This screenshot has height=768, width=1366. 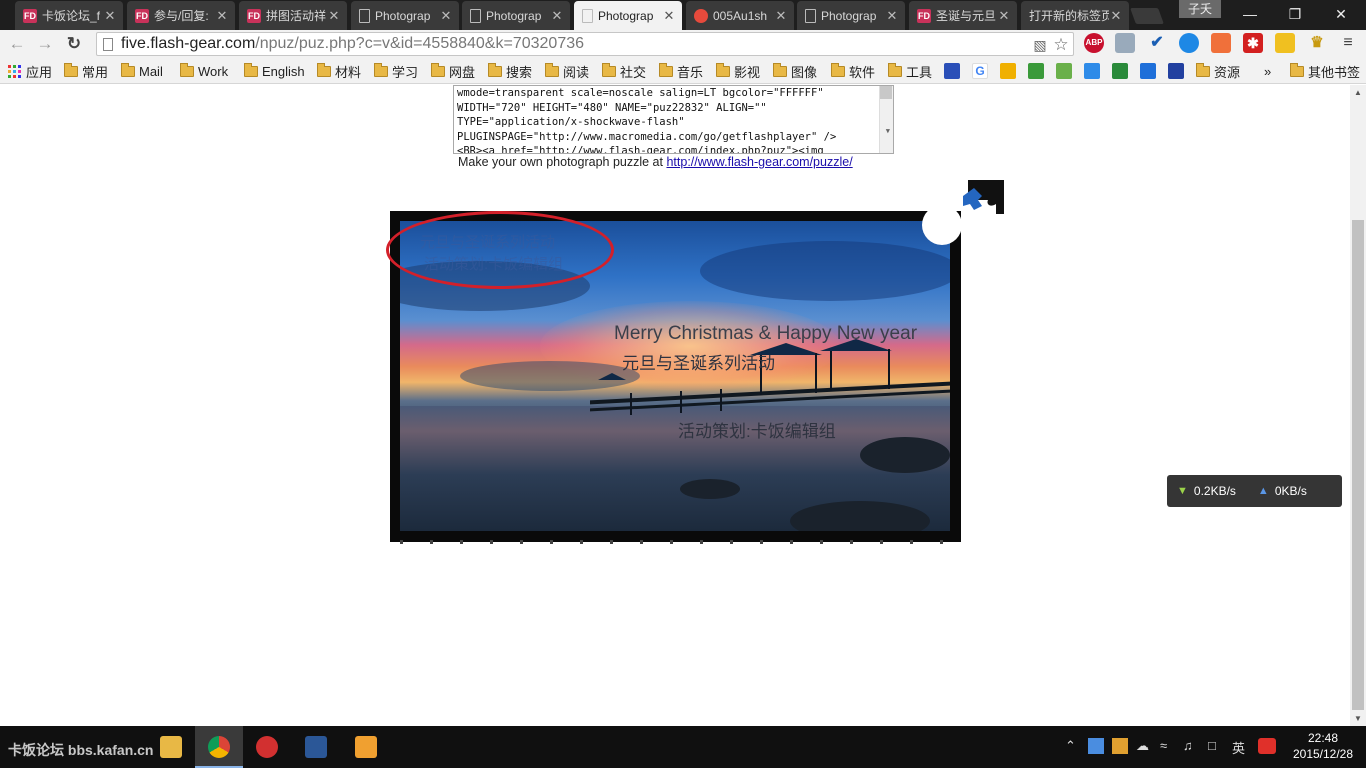 What do you see at coordinates (1358, 465) in the screenshot?
I see `scrollbar-thumb` at bounding box center [1358, 465].